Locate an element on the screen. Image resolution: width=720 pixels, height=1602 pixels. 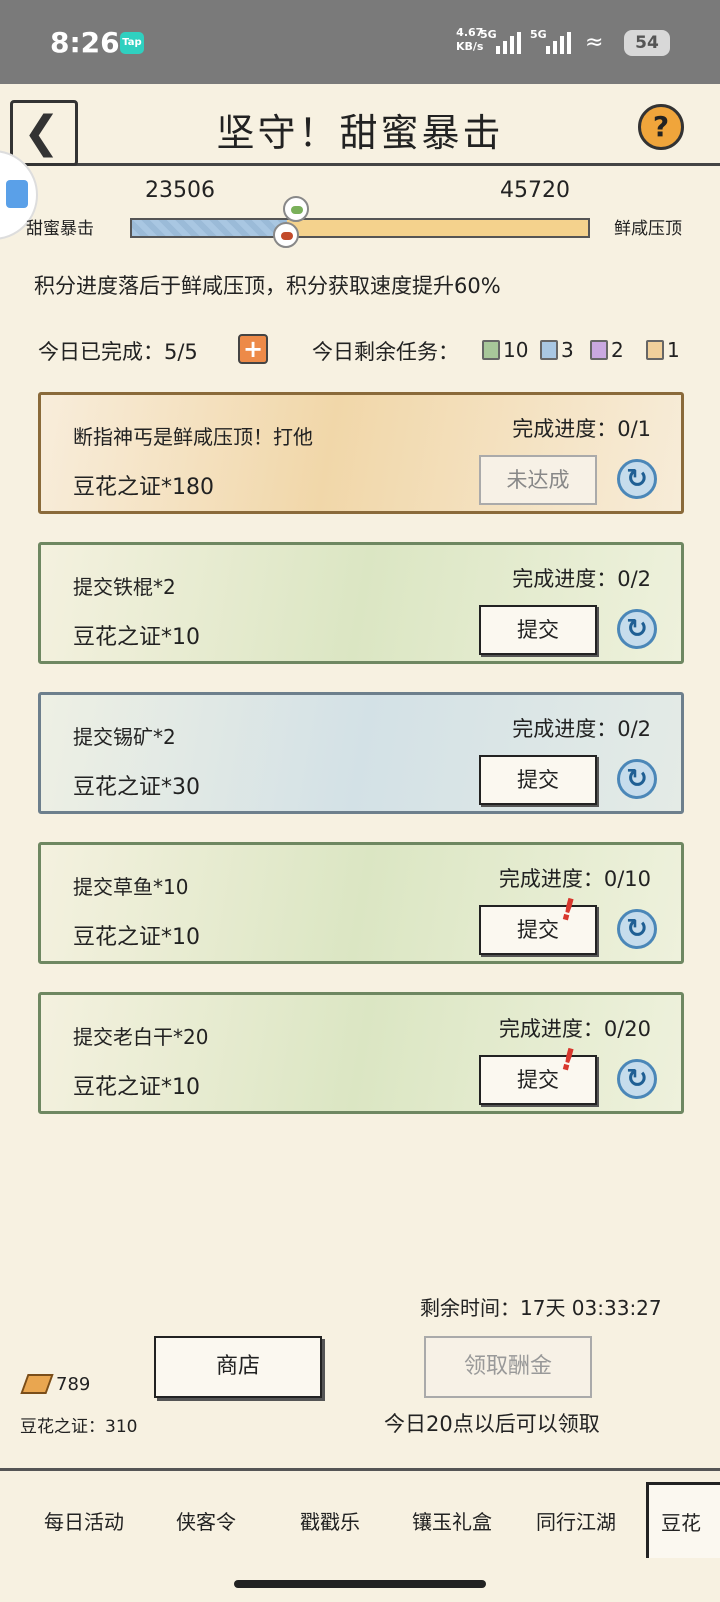
remaining-orange-count: 1 is located at coordinates (663, 350).